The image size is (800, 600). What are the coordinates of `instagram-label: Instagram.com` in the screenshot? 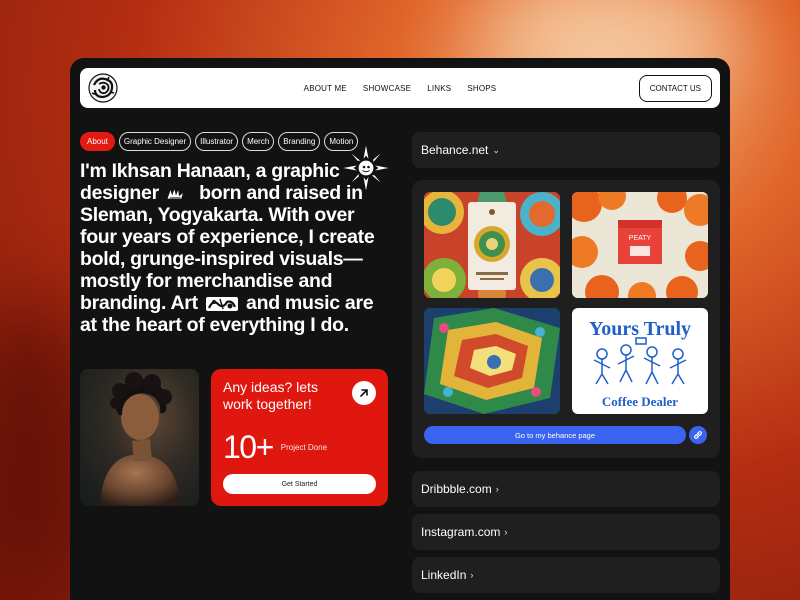 It's located at (461, 532).